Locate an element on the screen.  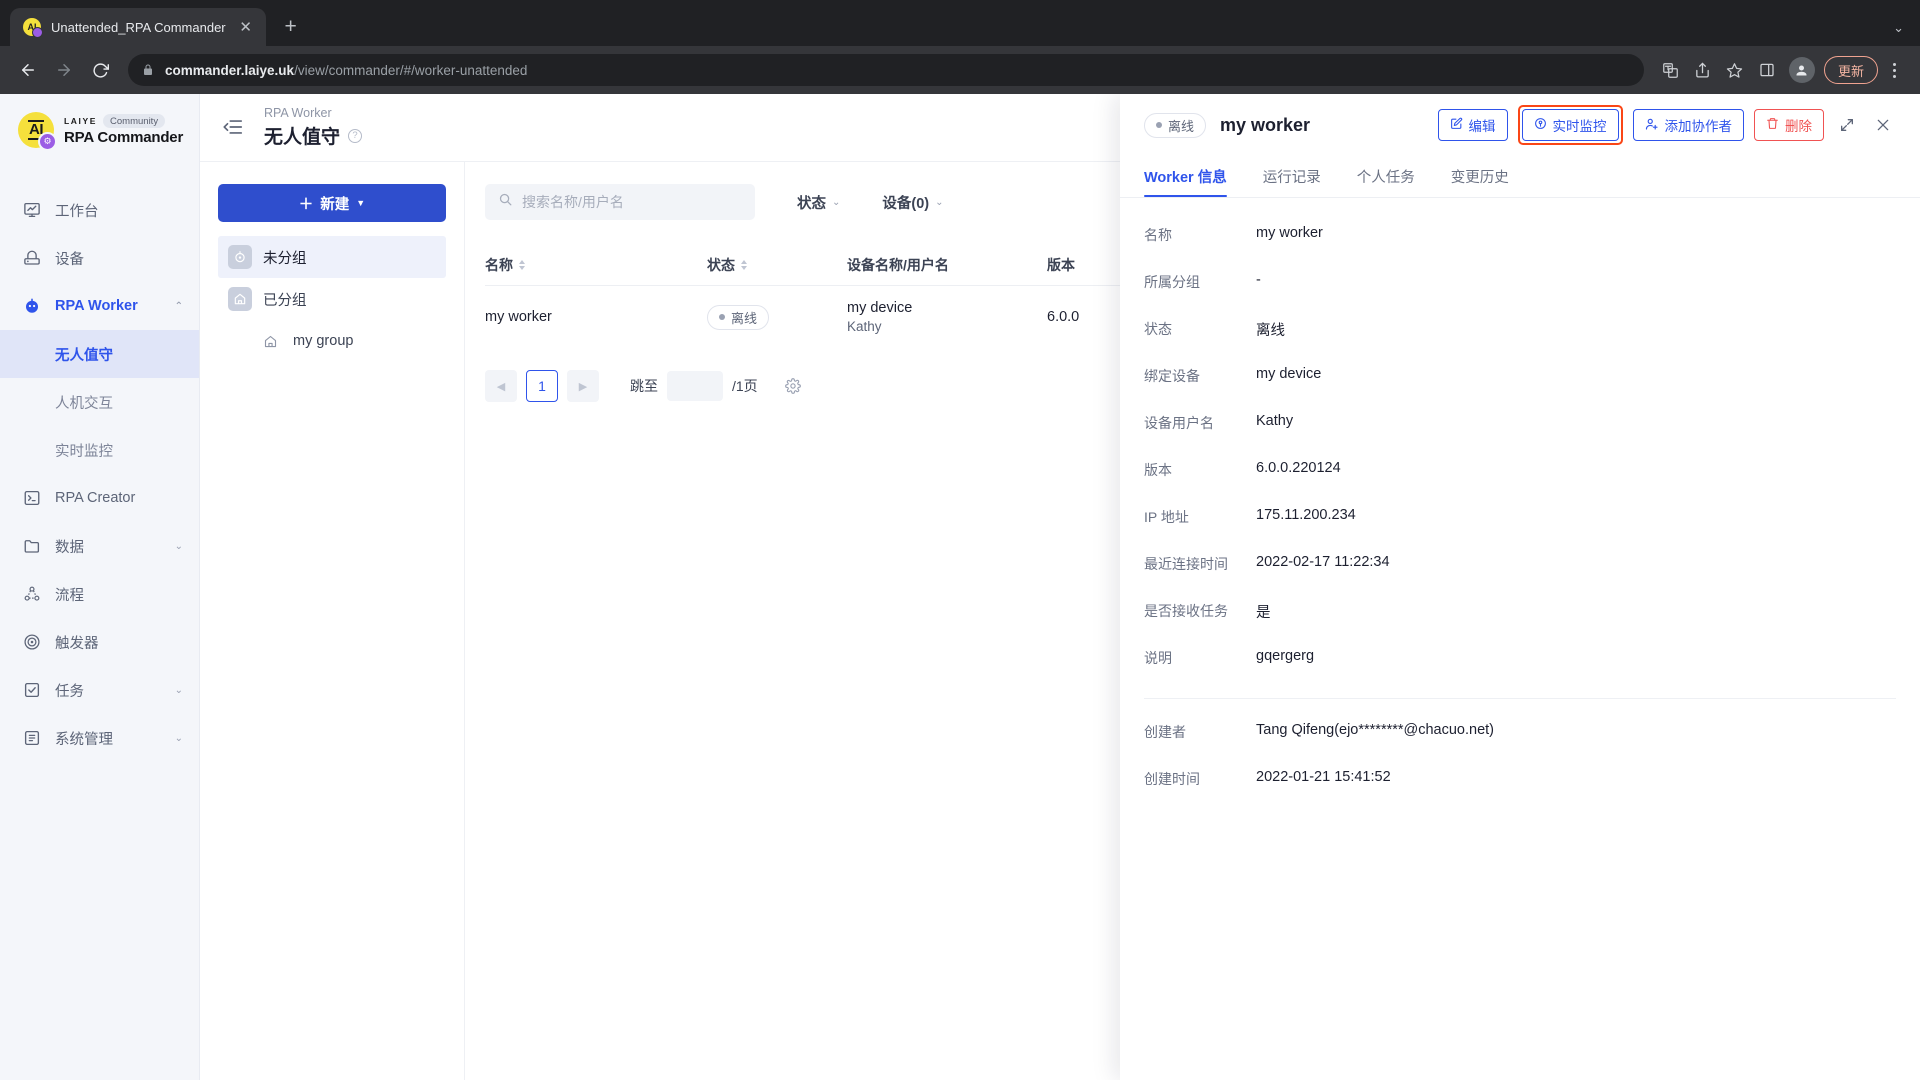
field-value: 175.11.200.234 is located at coordinates (1306, 515).